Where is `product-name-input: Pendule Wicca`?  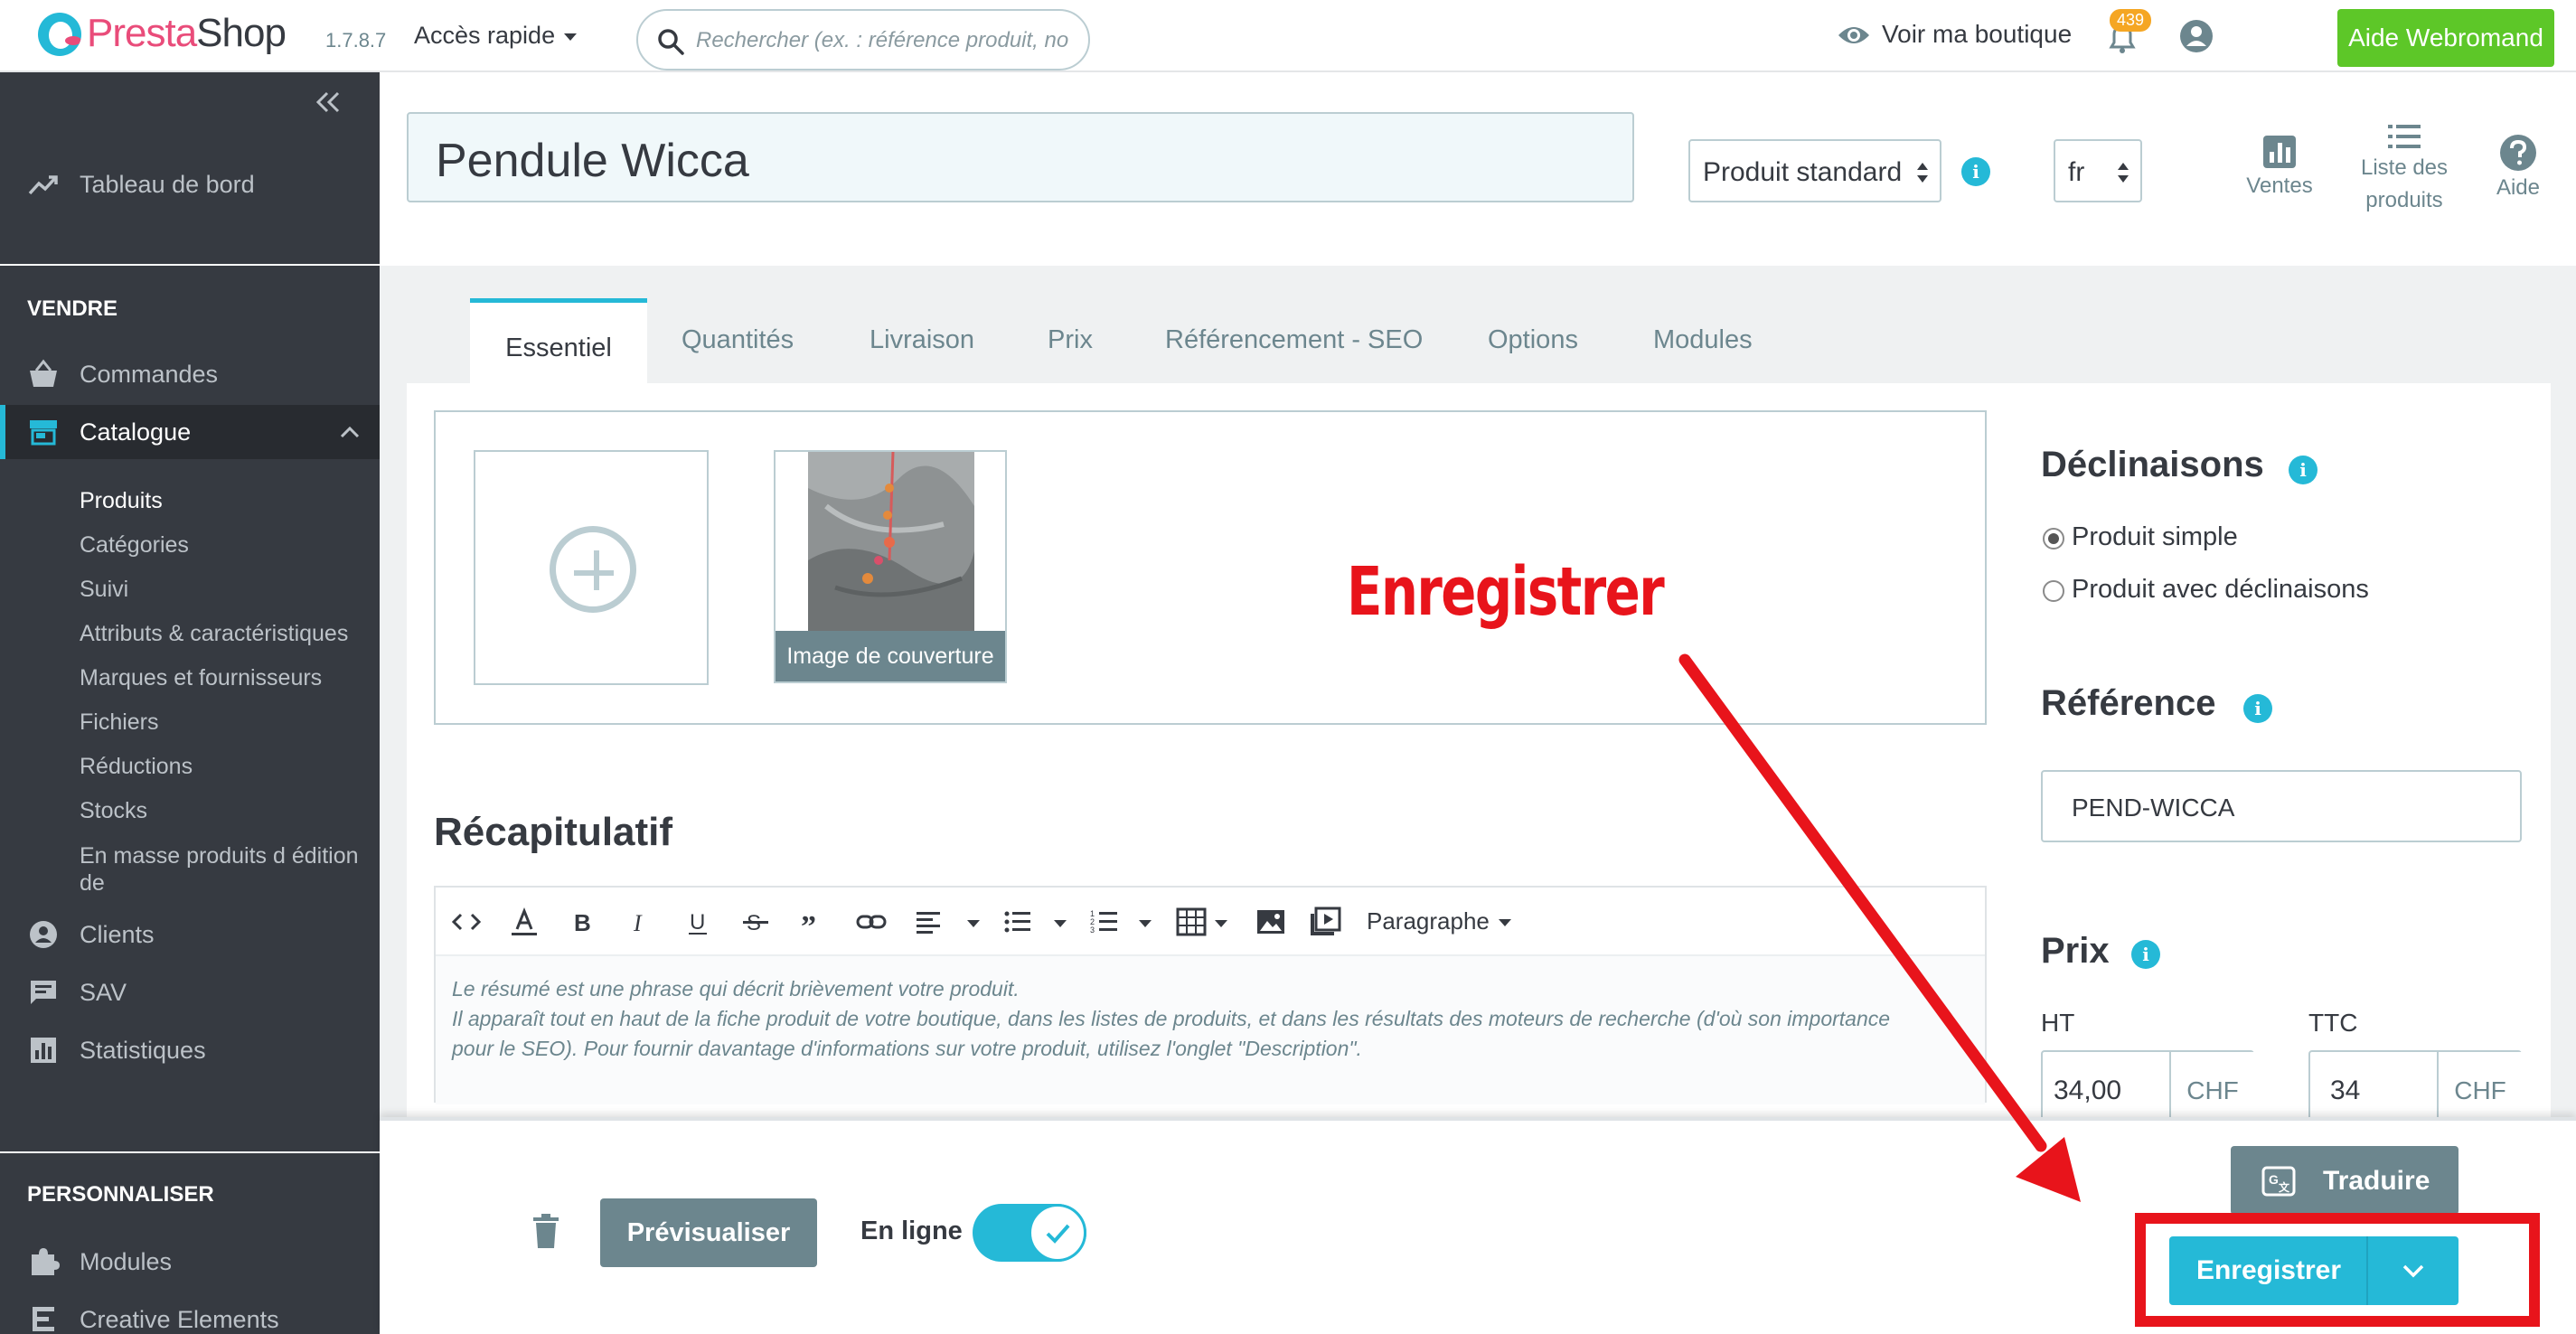
product-name-input: Pendule Wicca is located at coordinates (1020, 157).